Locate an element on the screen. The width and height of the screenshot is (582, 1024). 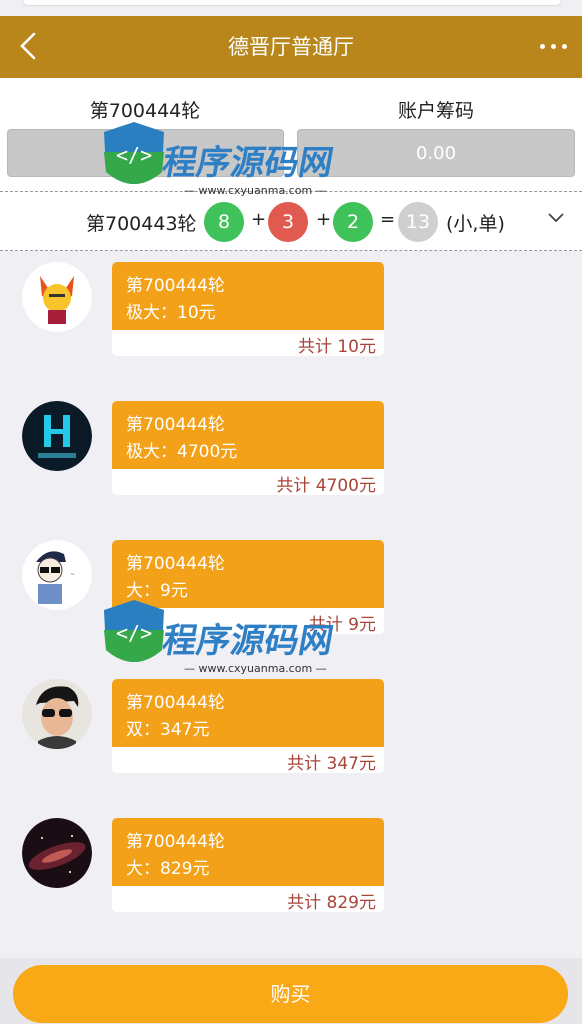
bet-detail: 大：829元 is located at coordinates (168, 869).